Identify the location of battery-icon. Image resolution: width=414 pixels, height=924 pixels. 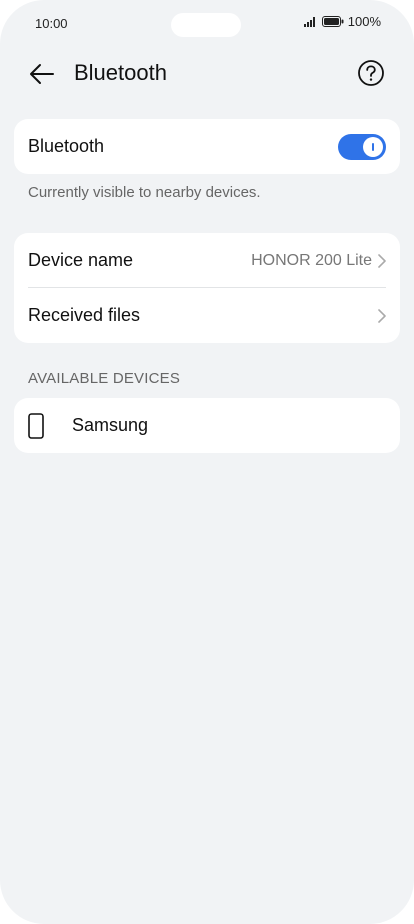
(332, 21).